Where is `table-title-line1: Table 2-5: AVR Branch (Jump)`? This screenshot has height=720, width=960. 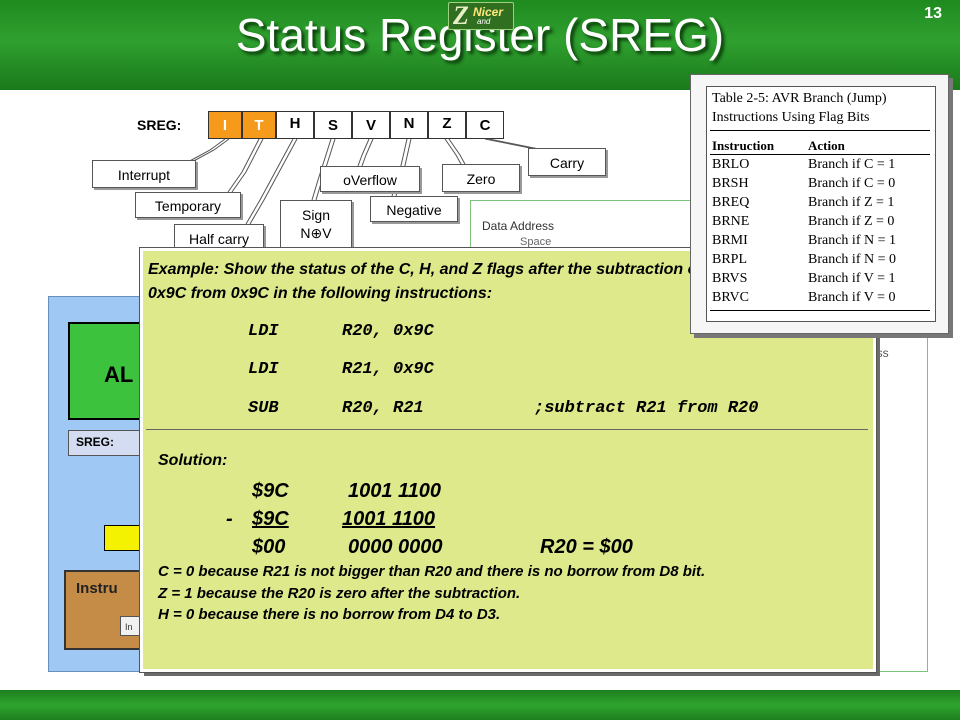
table-title-line1: Table 2-5: AVR Branch (Jump) is located at coordinates (799, 98).